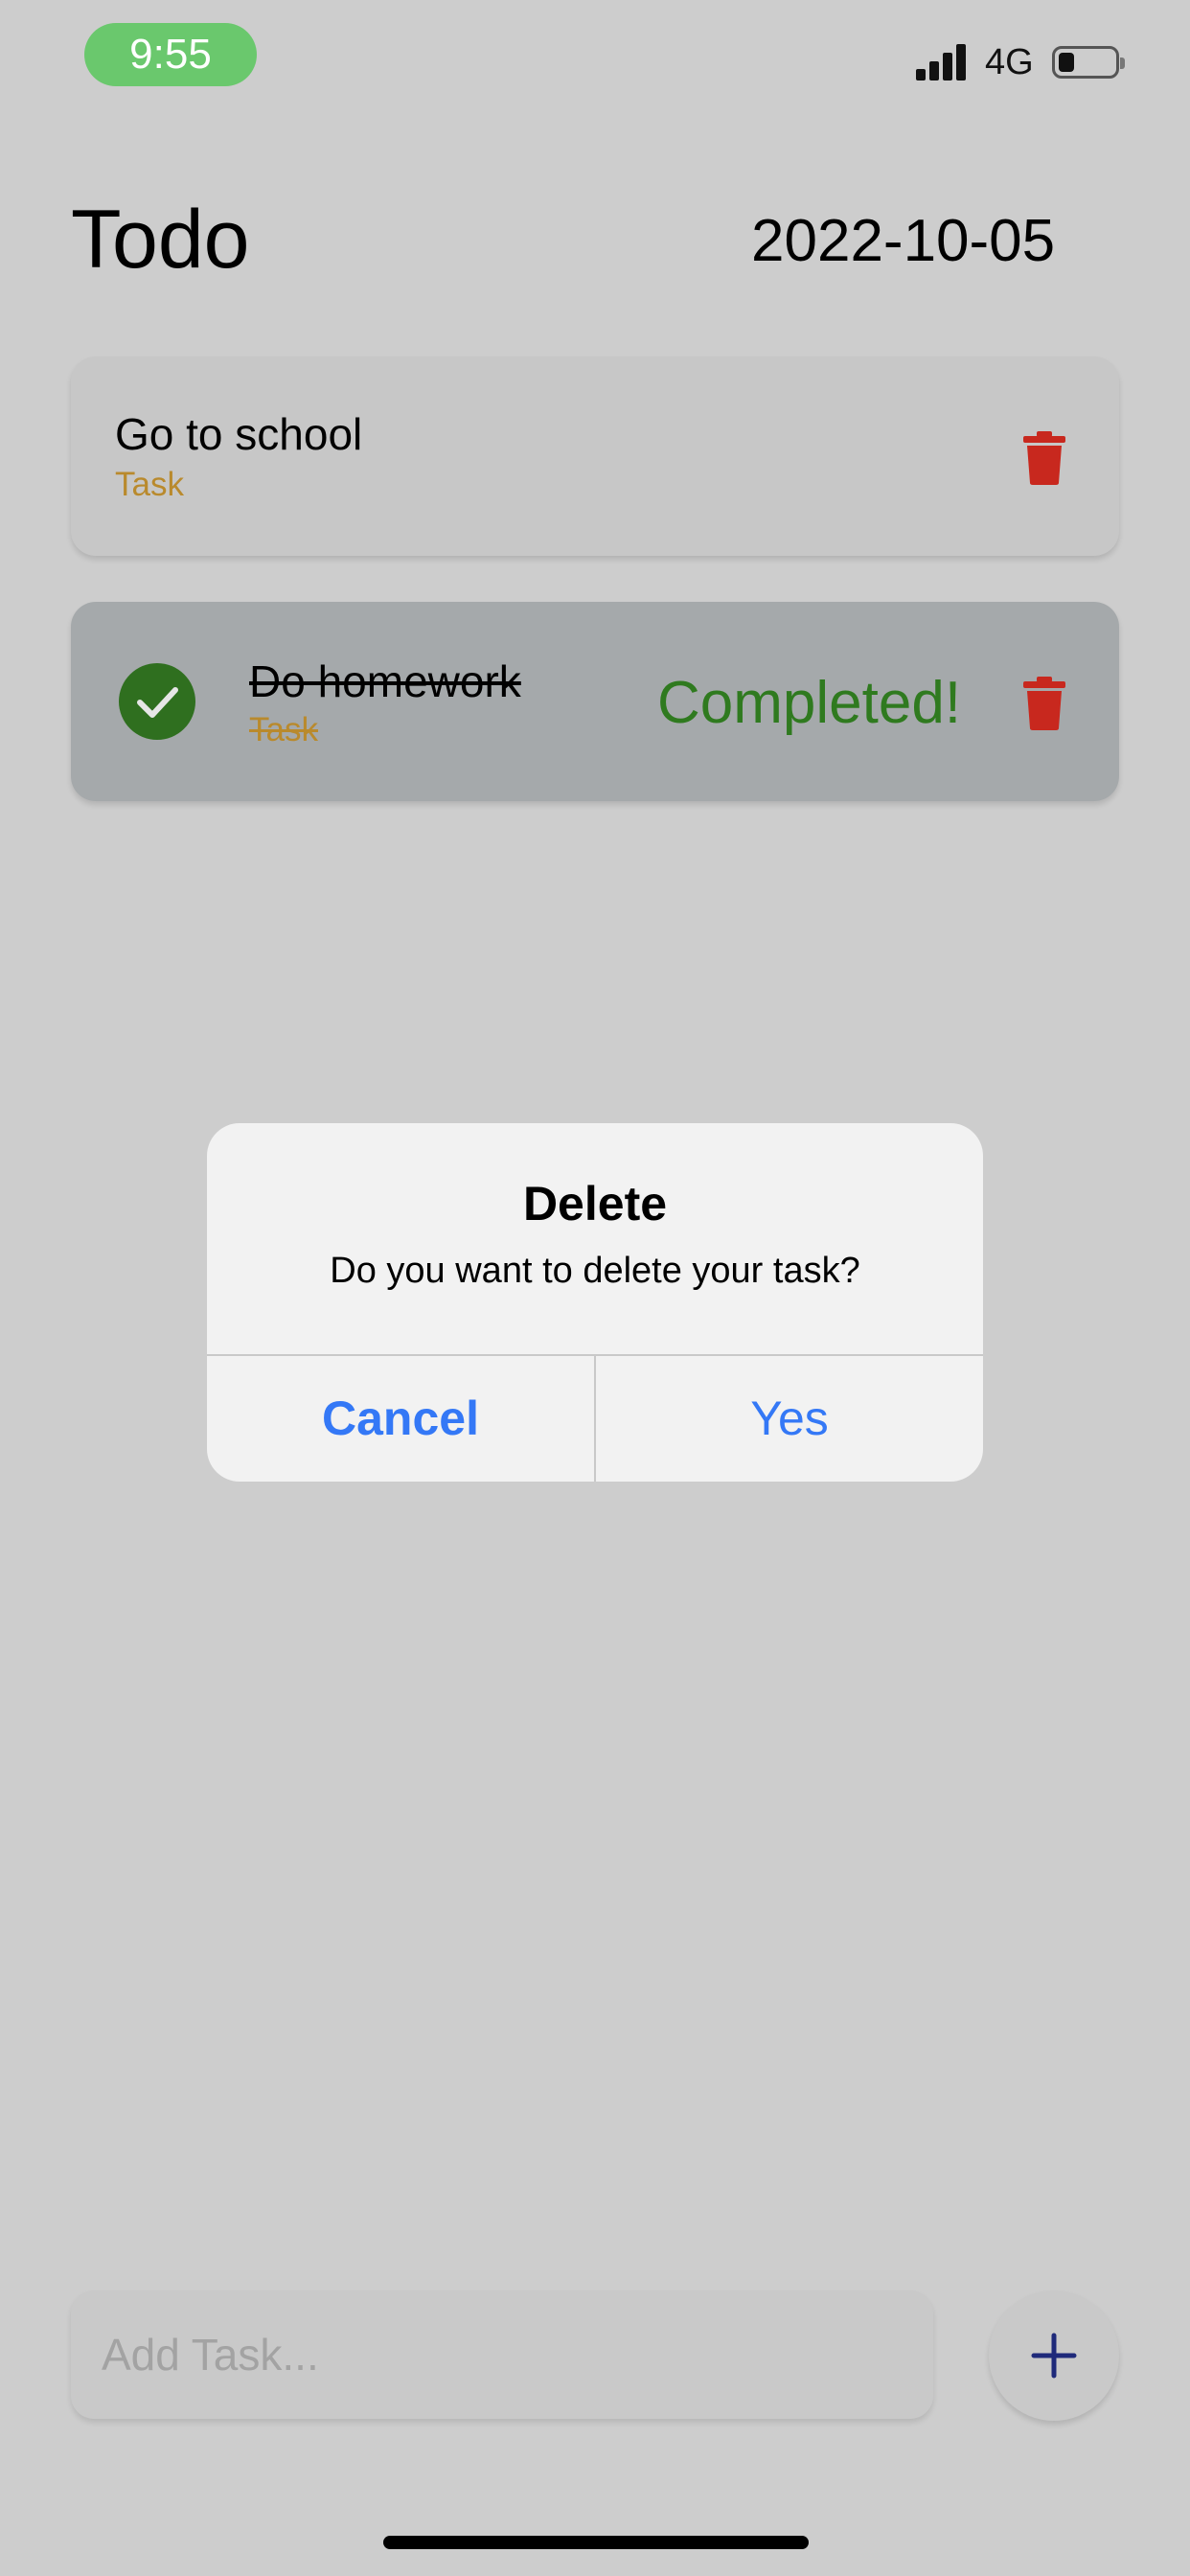 Image resolution: width=1190 pixels, height=2576 pixels. Describe the element at coordinates (595, 1271) in the screenshot. I see `dialog-message: Do you want to delete your task?` at that location.